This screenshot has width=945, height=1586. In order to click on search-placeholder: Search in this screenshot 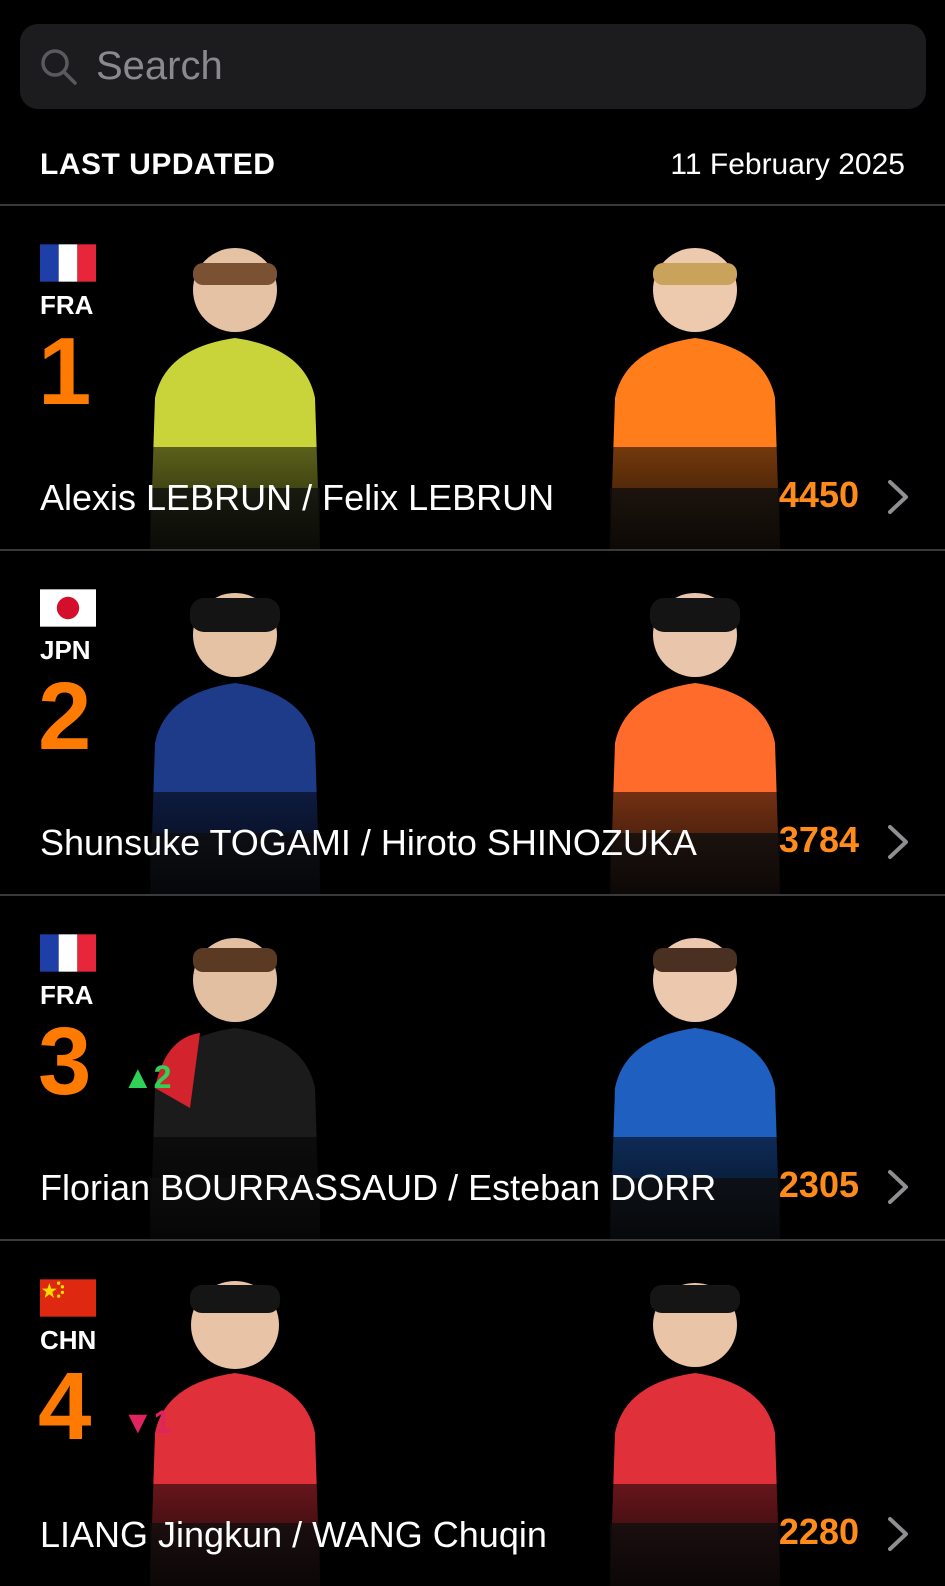, I will do `click(159, 66)`.